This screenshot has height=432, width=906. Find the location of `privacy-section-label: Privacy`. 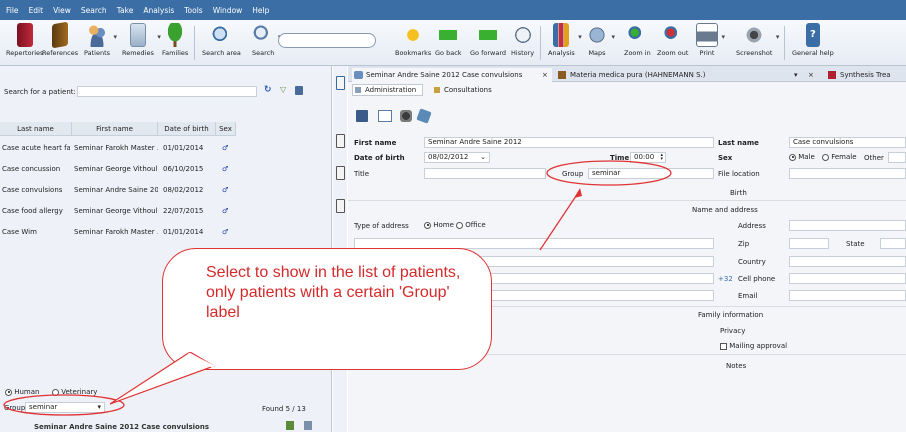

privacy-section-label: Privacy is located at coordinates (733, 331).